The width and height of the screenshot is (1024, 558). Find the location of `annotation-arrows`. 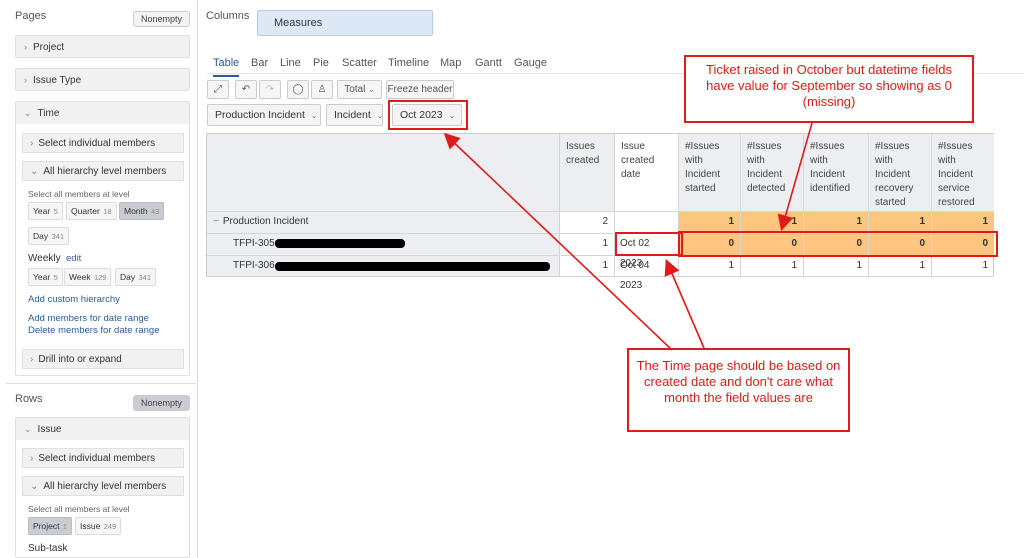

annotation-arrows is located at coordinates (628, 236).